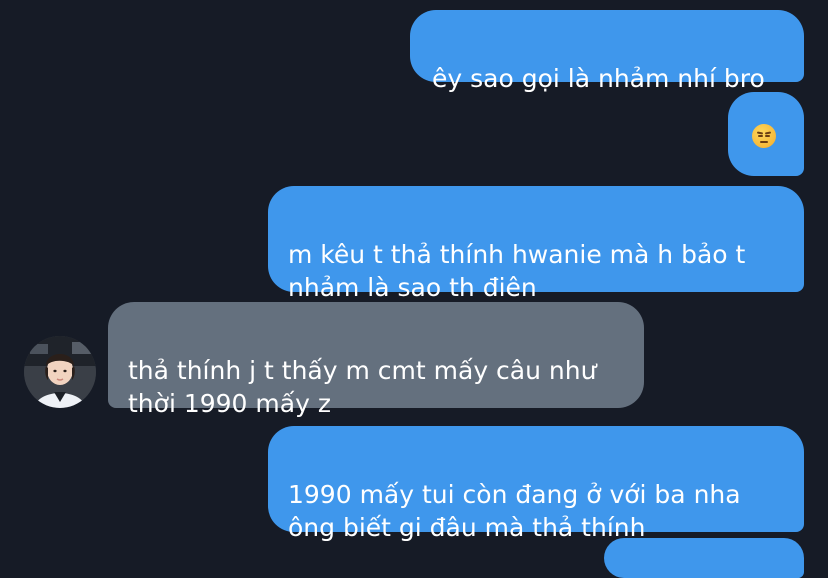 Image resolution: width=828 pixels, height=578 pixels. What do you see at coordinates (607, 51) in the screenshot?
I see `sent-message-bubble: êy sao gọi là nhảm nhí bro` at bounding box center [607, 51].